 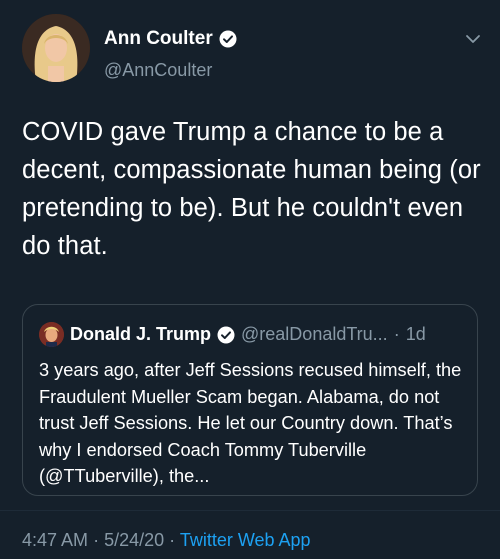 What do you see at coordinates (415, 334) in the screenshot?
I see `quoted-time: 1d` at bounding box center [415, 334].